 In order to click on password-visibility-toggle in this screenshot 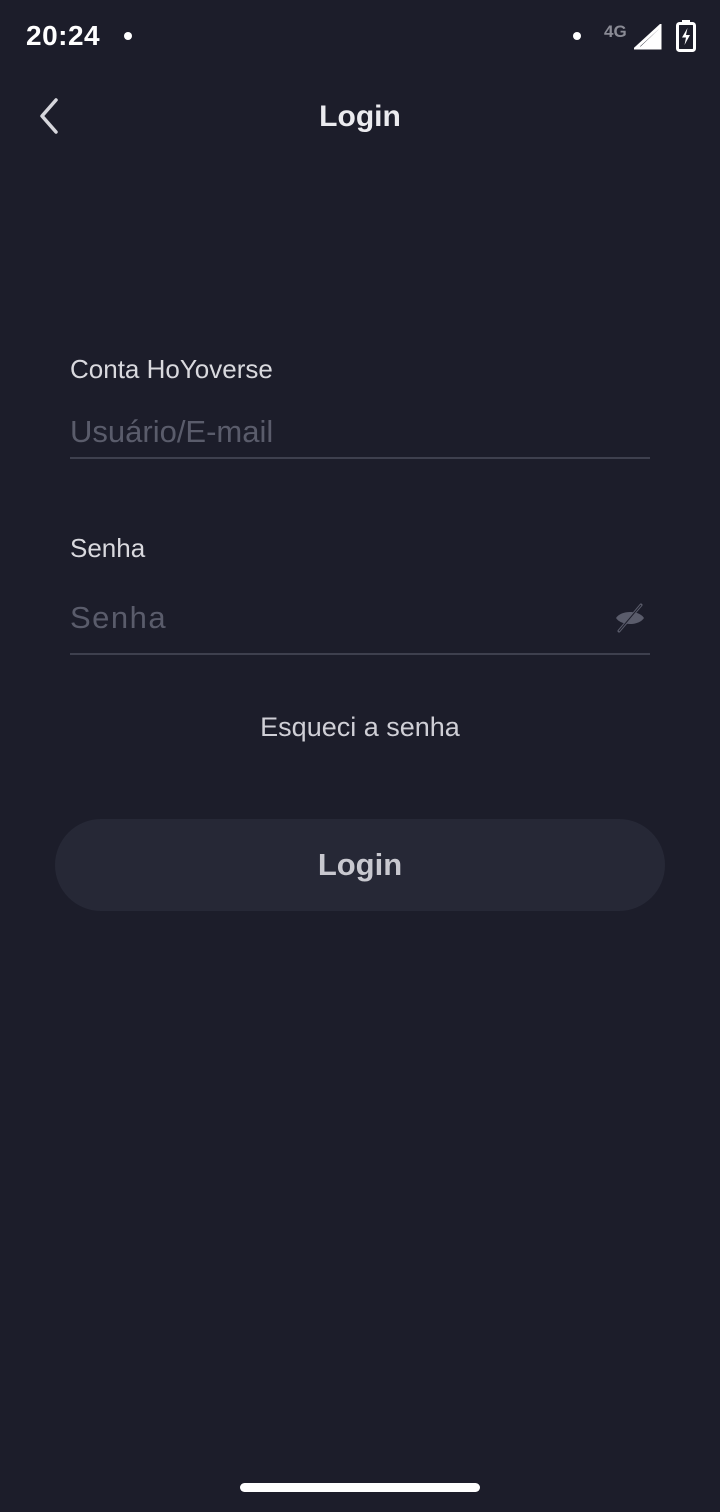, I will do `click(630, 618)`.